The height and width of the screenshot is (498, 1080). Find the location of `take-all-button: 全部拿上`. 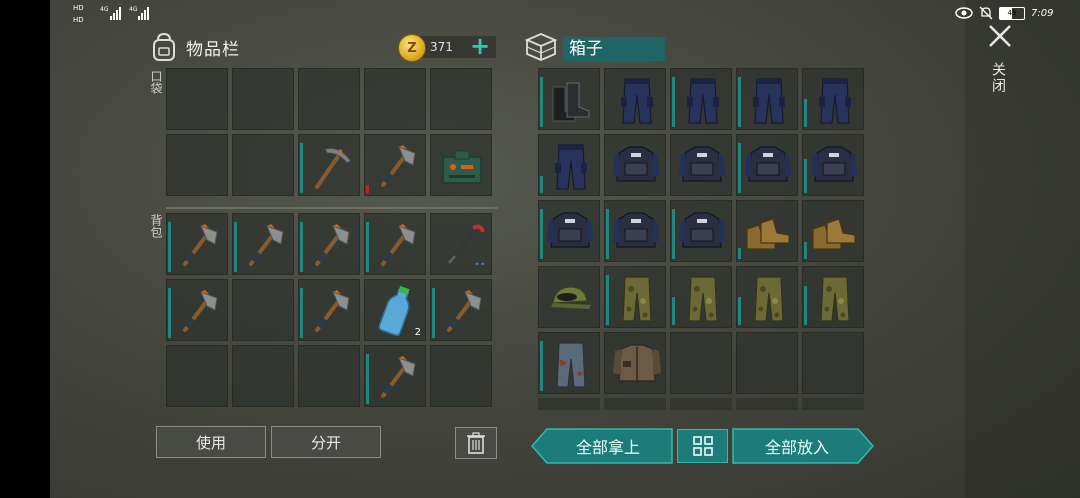

take-all-button: 全部拿上 is located at coordinates (608, 446).